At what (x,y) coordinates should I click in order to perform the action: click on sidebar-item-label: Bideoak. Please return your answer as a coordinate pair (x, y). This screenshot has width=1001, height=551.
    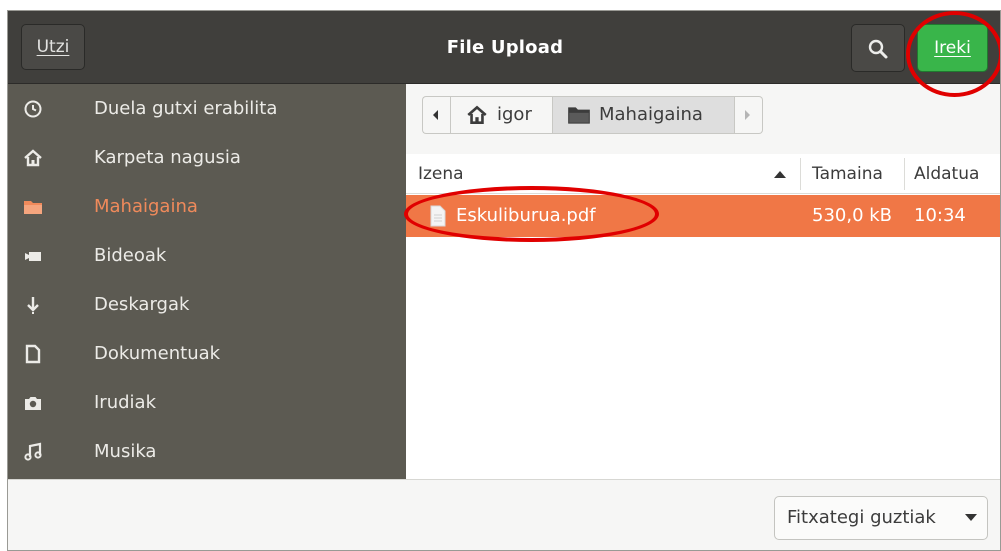
    Looking at the image, I should click on (130, 255).